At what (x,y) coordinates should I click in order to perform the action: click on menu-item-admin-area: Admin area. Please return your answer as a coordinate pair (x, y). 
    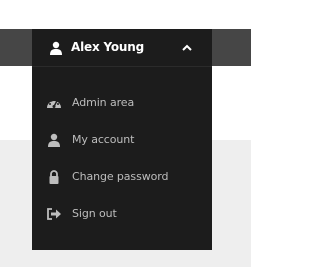
    Looking at the image, I should click on (122, 102).